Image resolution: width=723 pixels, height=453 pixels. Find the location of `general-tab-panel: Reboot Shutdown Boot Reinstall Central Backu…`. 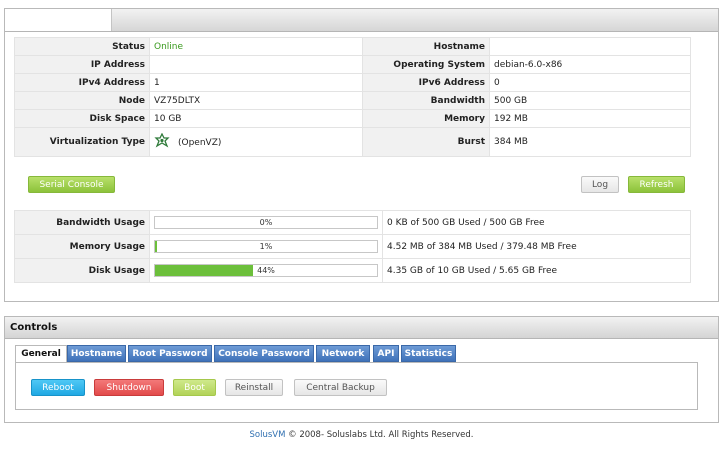

general-tab-panel: Reboot Shutdown Boot Reinstall Central Backu… is located at coordinates (356, 386).